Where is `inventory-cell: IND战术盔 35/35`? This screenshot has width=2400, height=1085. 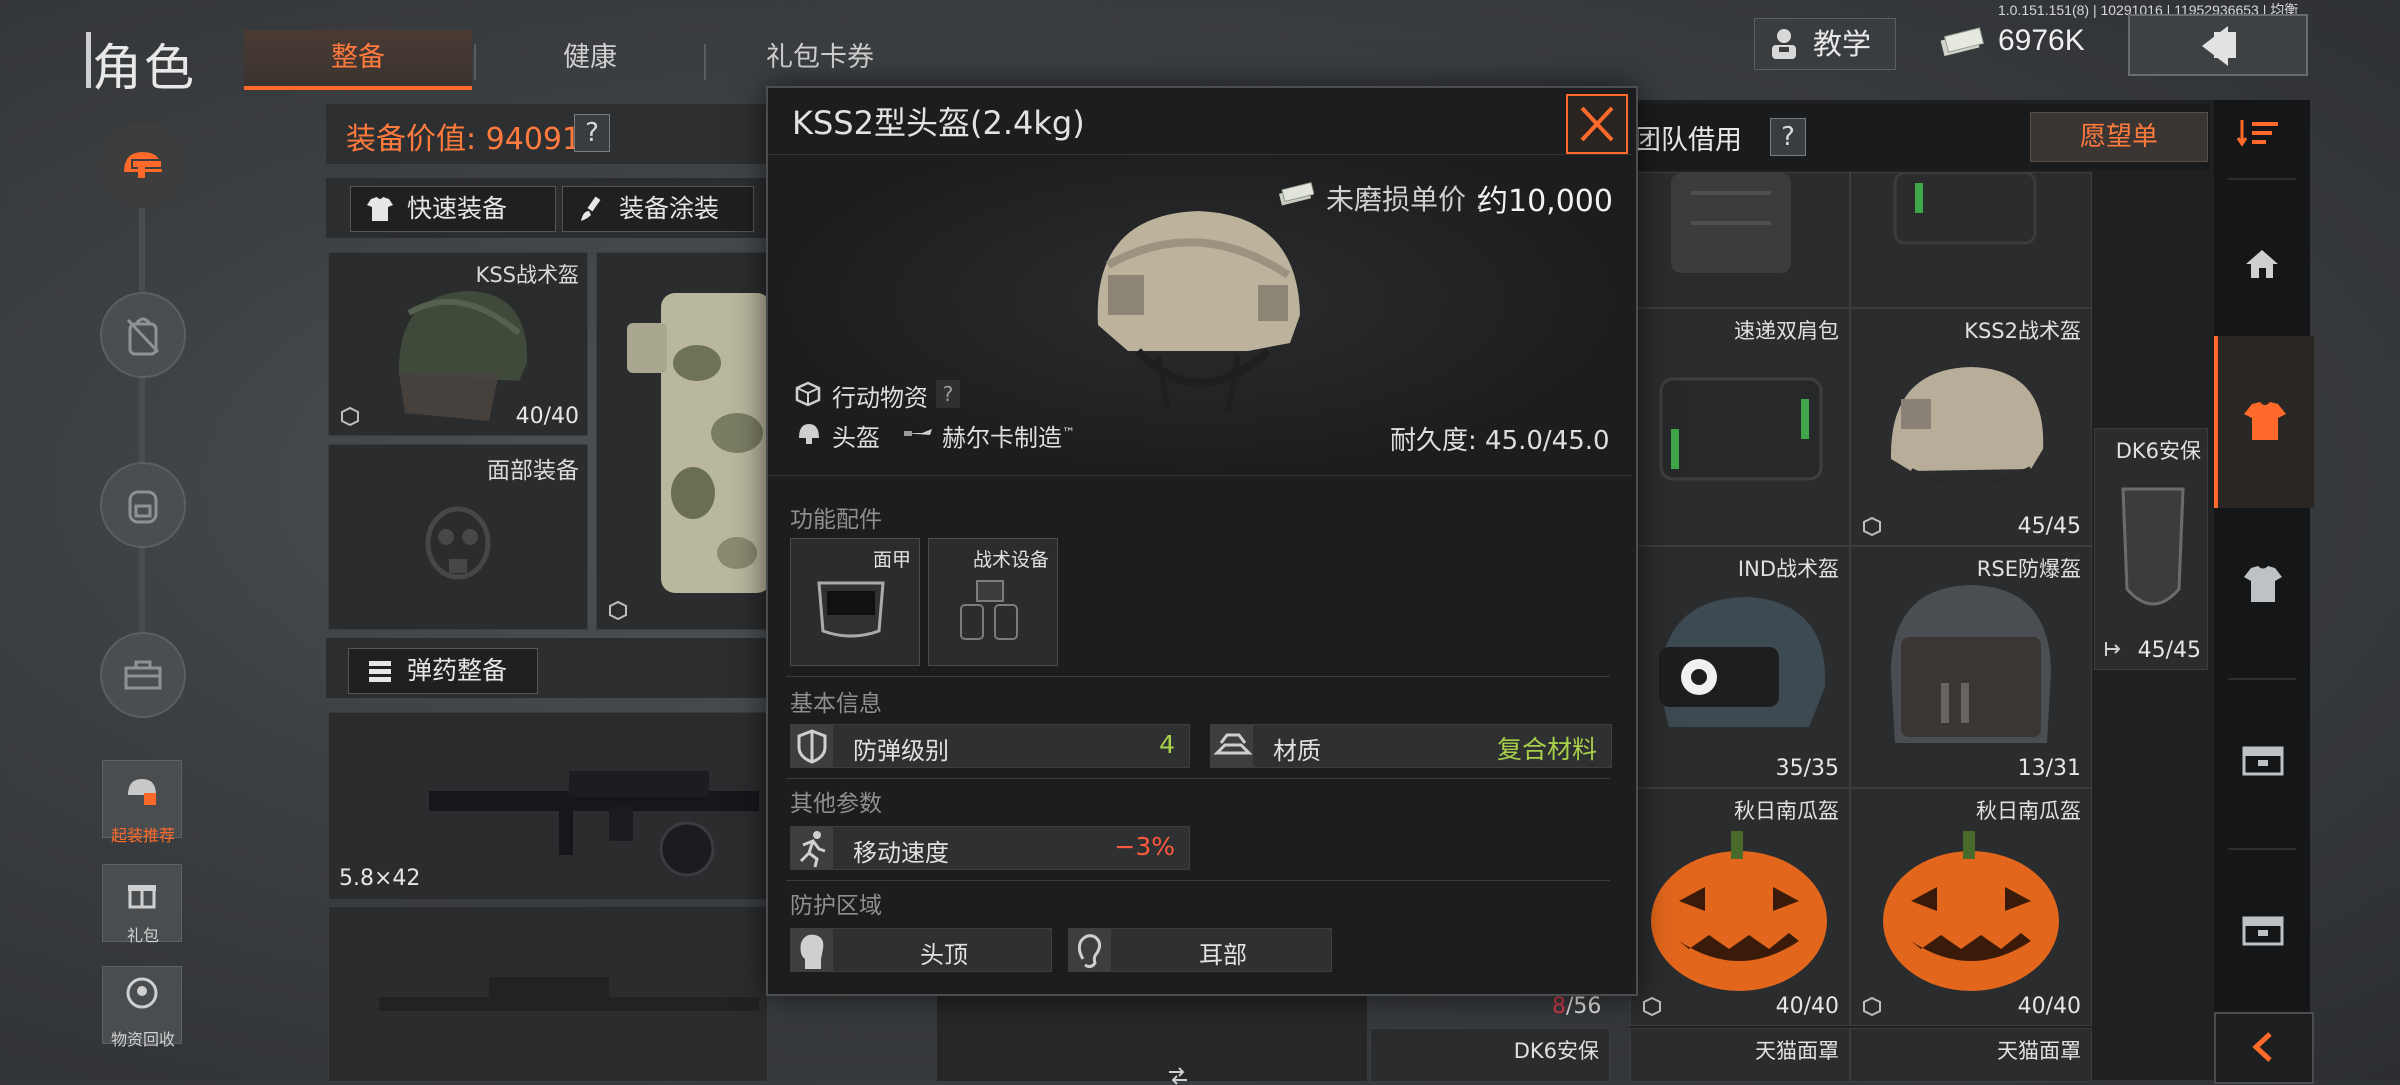
inventory-cell: IND战术盔 35/35 is located at coordinates (1740, 667).